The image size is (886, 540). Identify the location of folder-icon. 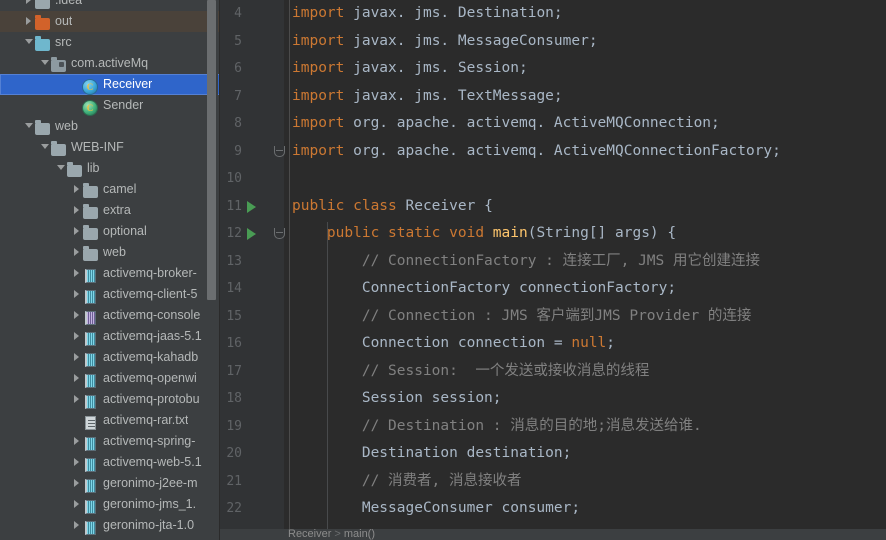
(59, 148).